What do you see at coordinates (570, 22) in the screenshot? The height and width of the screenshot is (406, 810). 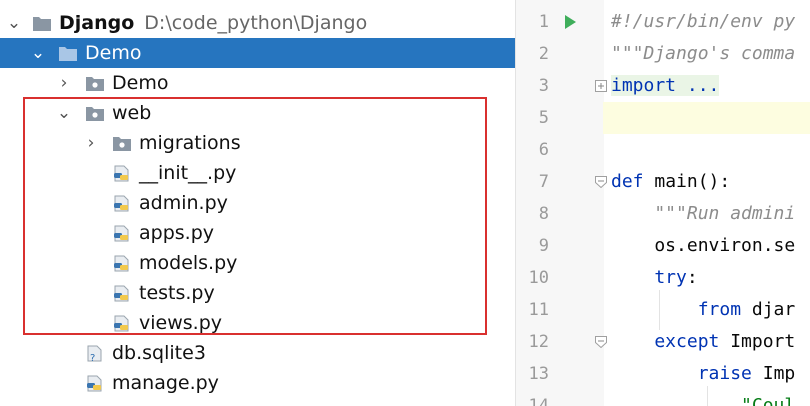 I see `run-icon` at bounding box center [570, 22].